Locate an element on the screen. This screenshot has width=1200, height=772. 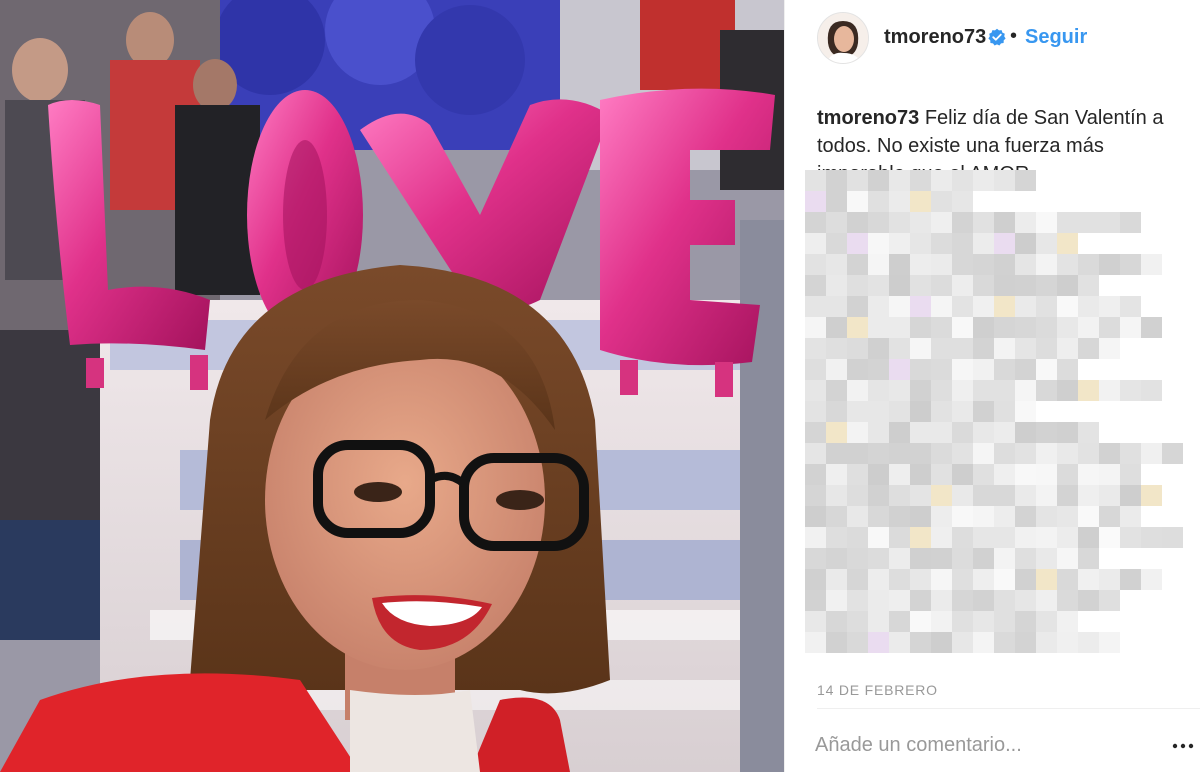
caption-username: tmoreno73 is located at coordinates (868, 118).